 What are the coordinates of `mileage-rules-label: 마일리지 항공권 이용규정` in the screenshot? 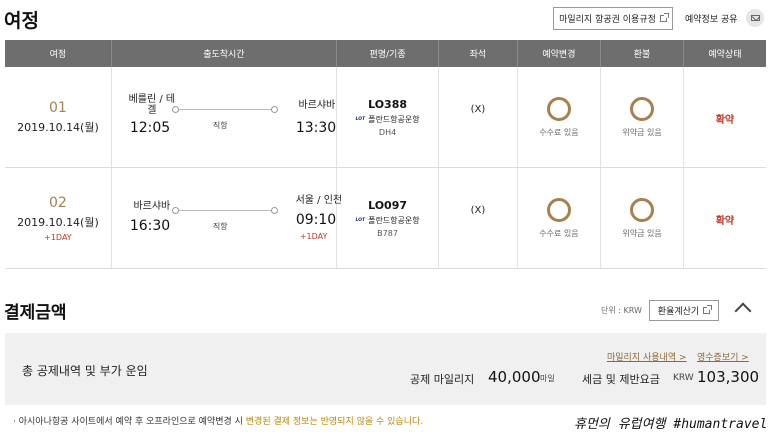 It's located at (607, 20).